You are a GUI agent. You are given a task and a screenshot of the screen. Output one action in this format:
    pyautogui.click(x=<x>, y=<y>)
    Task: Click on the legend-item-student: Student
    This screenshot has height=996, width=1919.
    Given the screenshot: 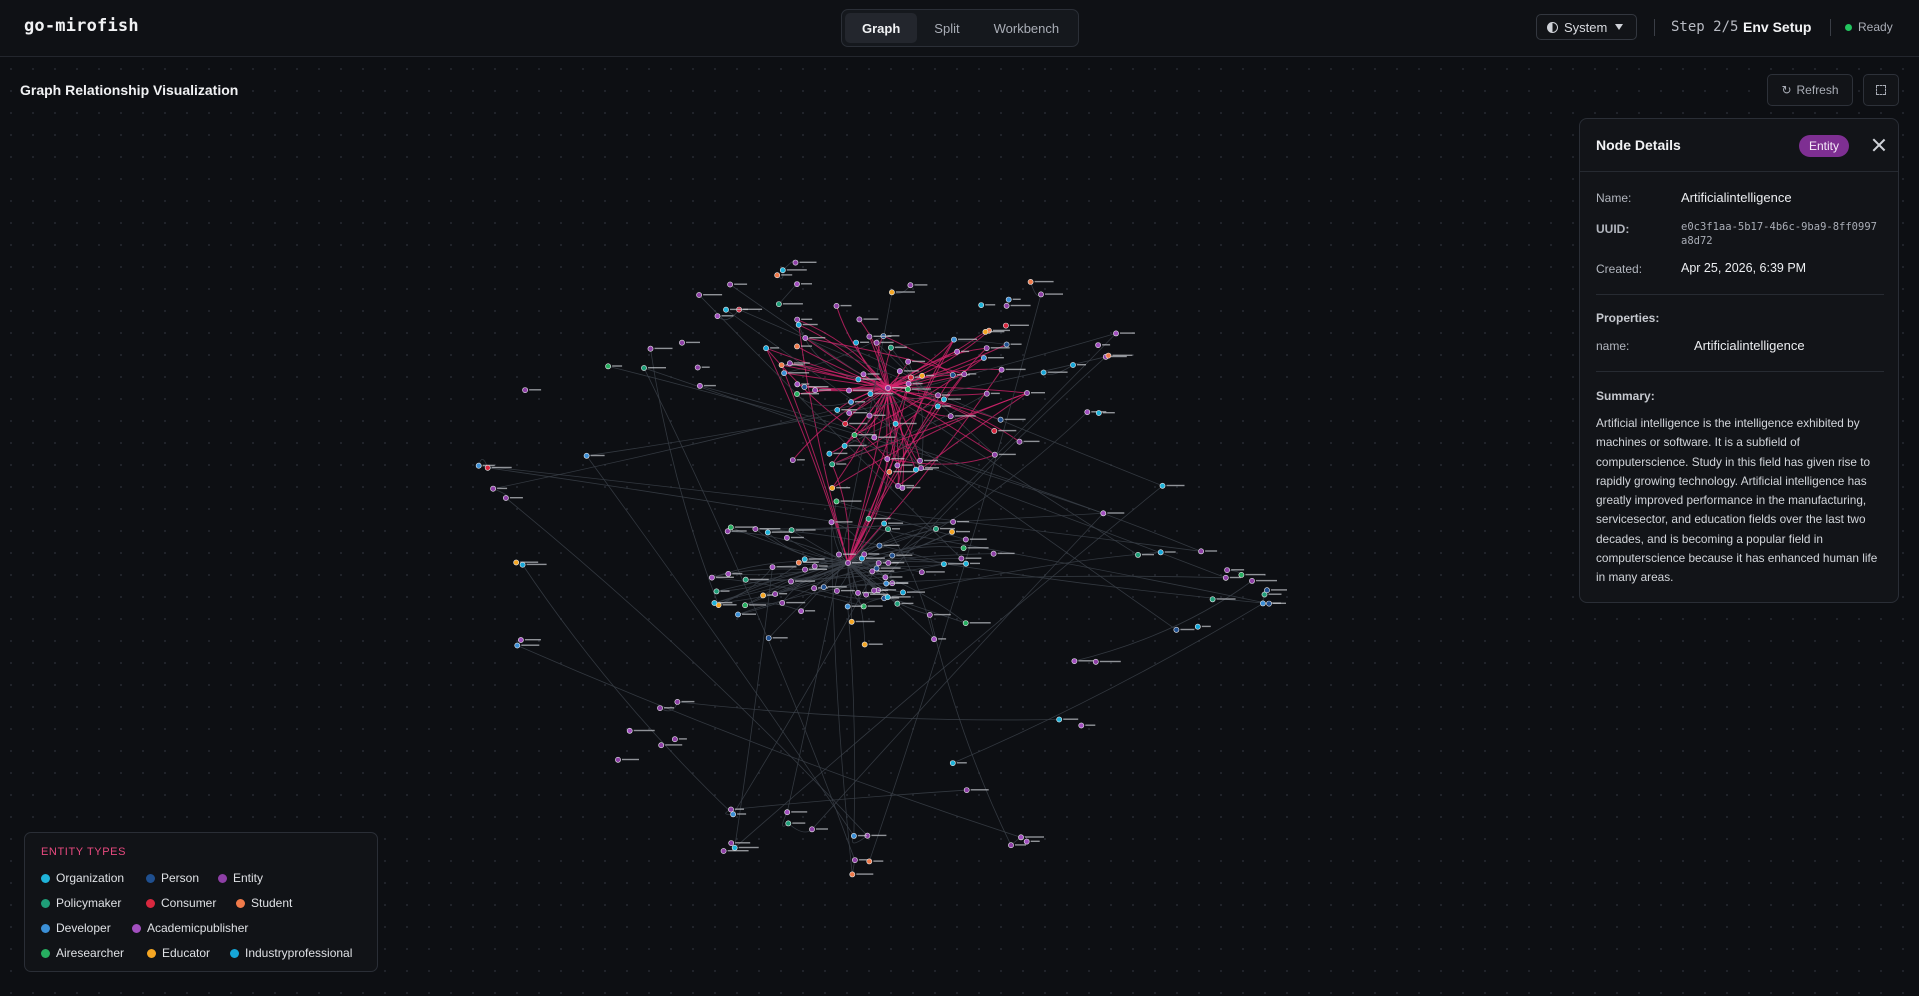 What is the action you would take?
    pyautogui.click(x=264, y=903)
    